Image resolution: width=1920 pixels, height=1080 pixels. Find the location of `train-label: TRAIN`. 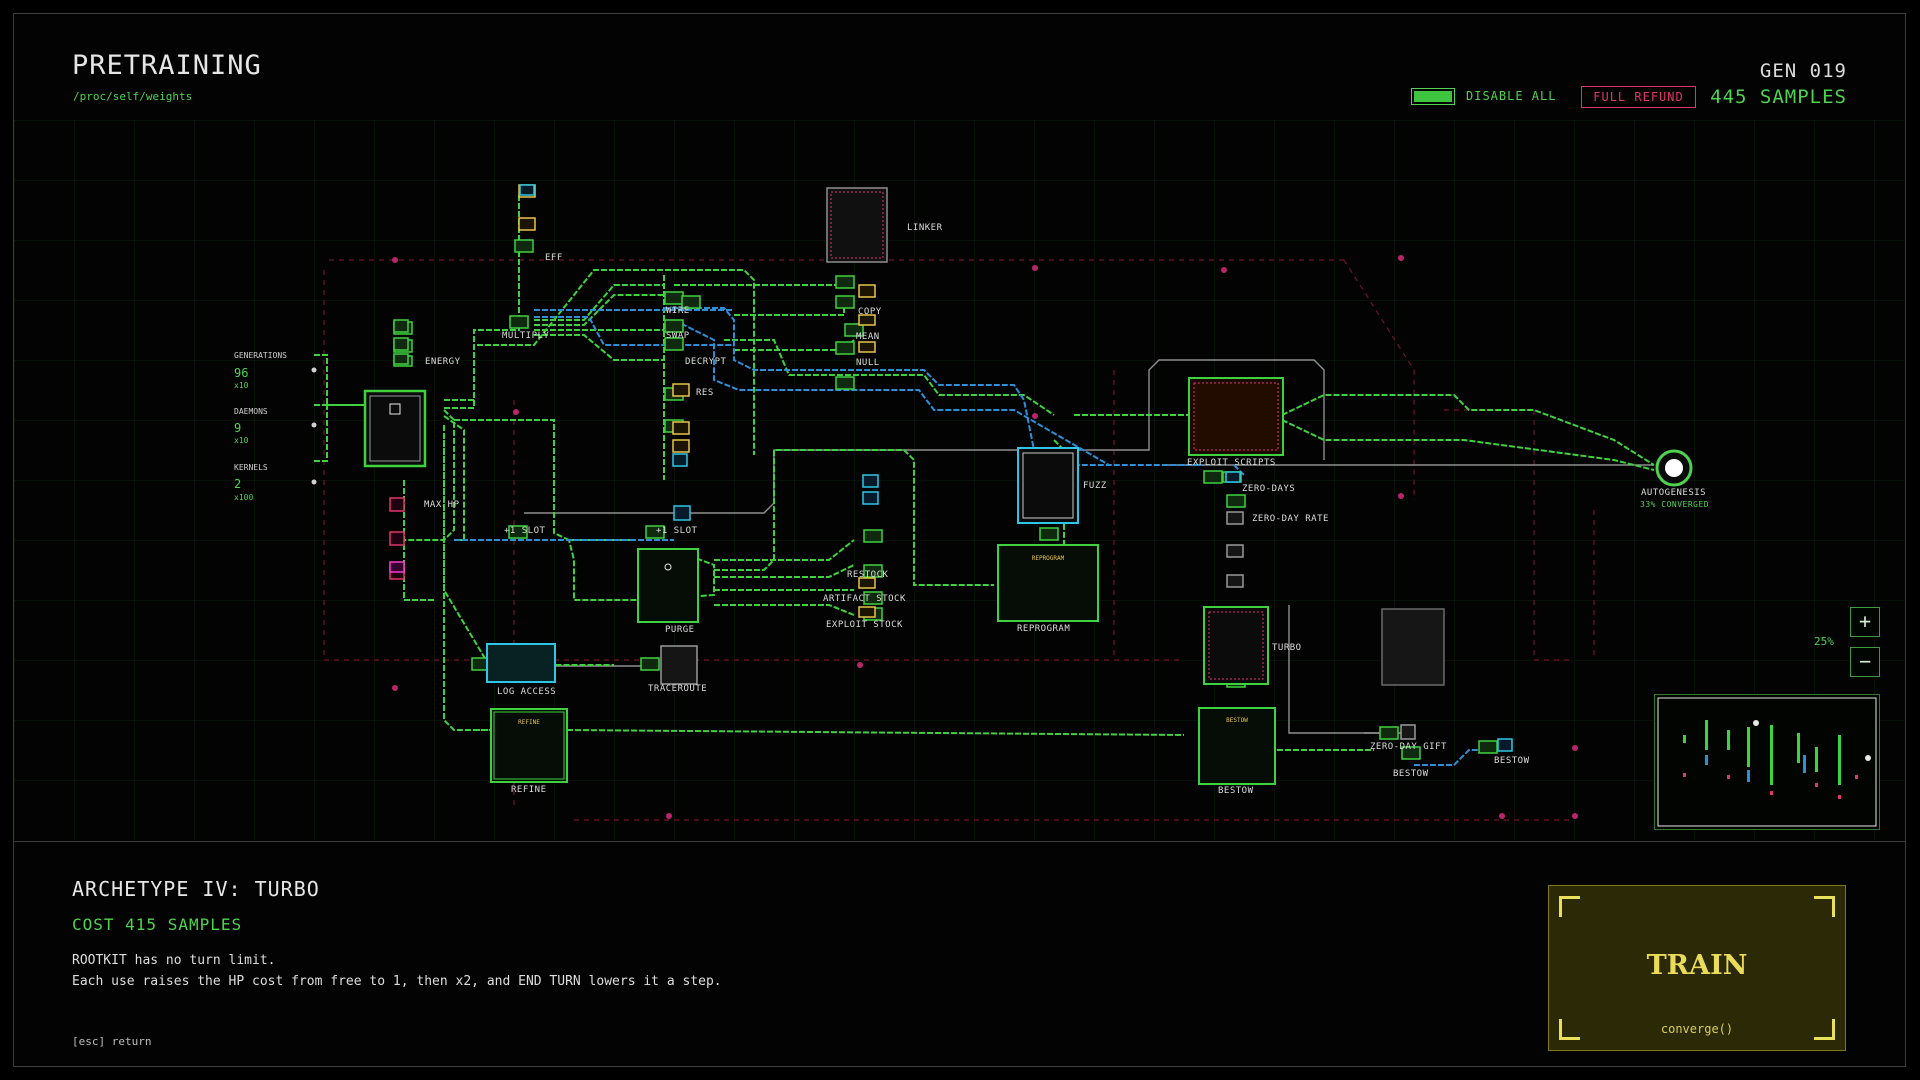

train-label: TRAIN is located at coordinates (1697, 965).